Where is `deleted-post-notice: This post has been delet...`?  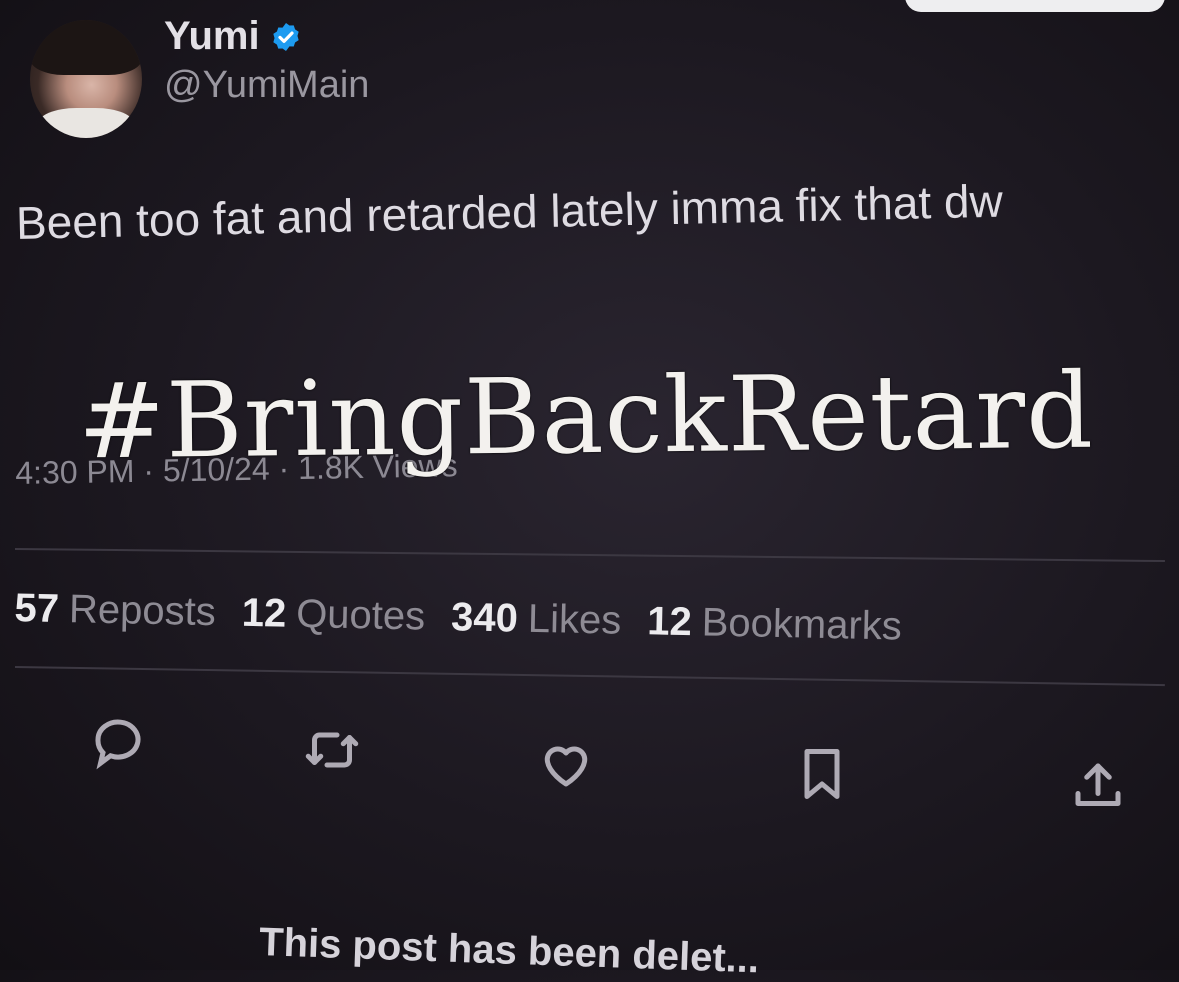
deleted-post-notice: This post has been delet... is located at coordinates (509, 951).